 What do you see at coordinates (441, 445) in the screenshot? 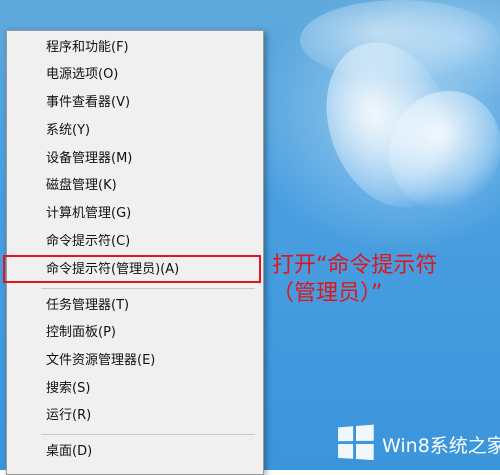
I see `watermark-text: Win8系统之家` at bounding box center [441, 445].